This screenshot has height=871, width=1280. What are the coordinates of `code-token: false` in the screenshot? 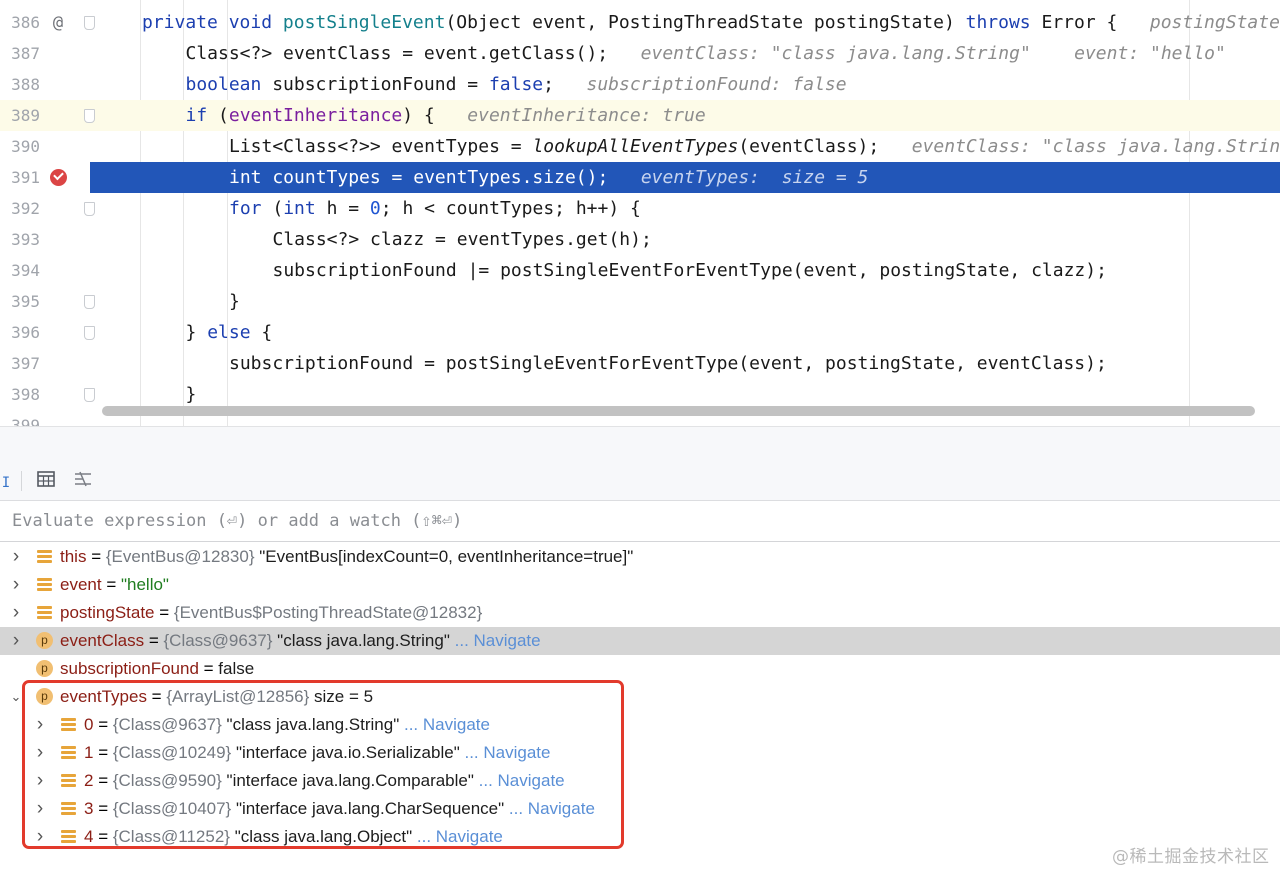 It's located at (516, 84).